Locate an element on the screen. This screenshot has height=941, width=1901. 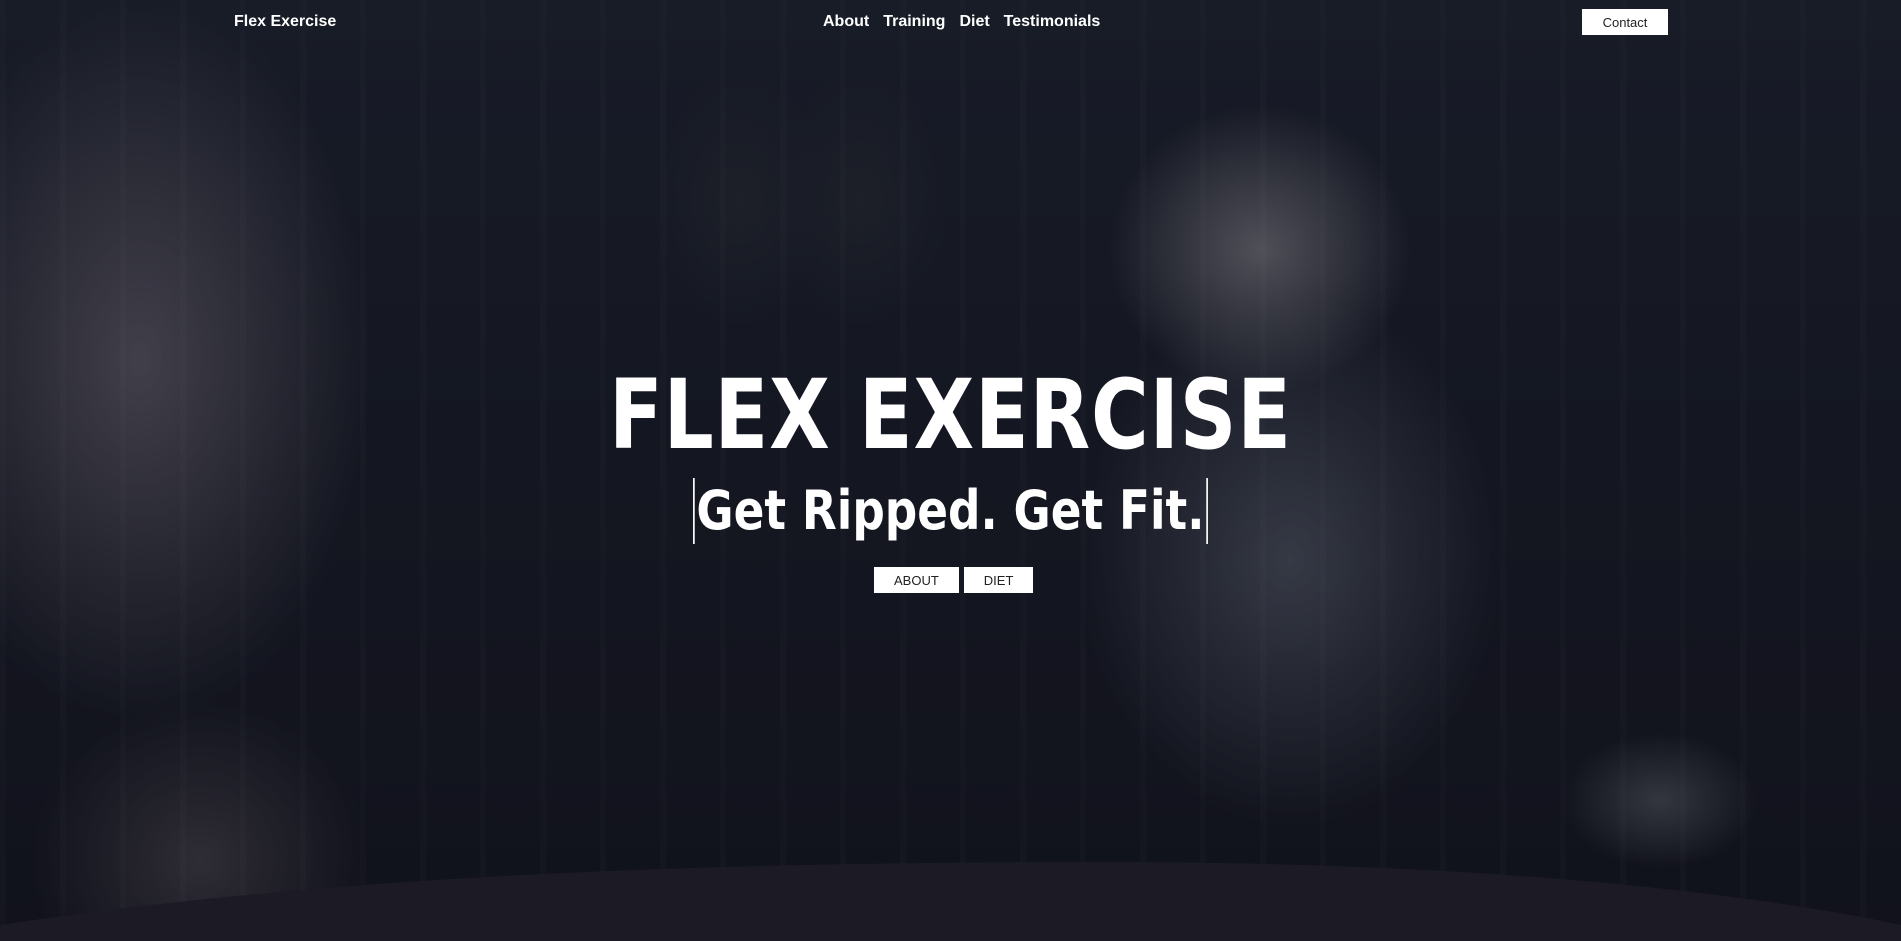
brand-logo-link: Flex Exercise is located at coordinates (285, 22).